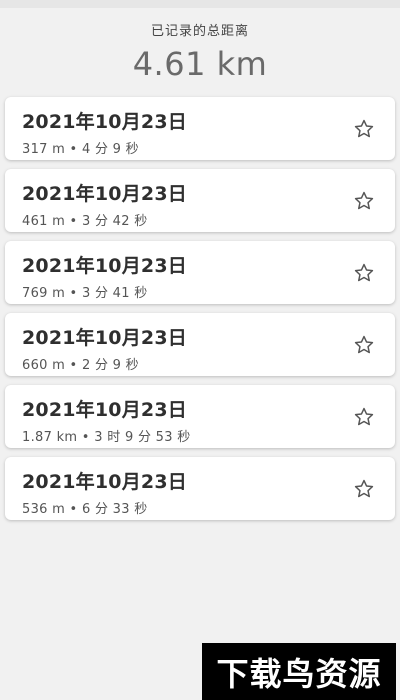 The height and width of the screenshot is (700, 400). Describe the element at coordinates (85, 509) in the screenshot. I see `record-meta: 536 m • 6 分 33 秒` at that location.